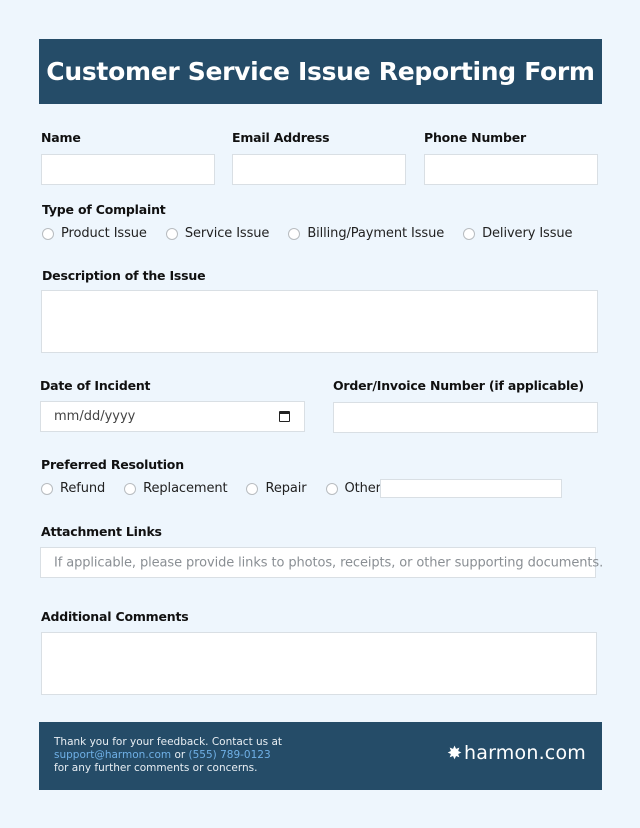 Image resolution: width=640 pixels, height=828 pixels. What do you see at coordinates (104, 233) in the screenshot?
I see `radio-label: Product Issue` at bounding box center [104, 233].